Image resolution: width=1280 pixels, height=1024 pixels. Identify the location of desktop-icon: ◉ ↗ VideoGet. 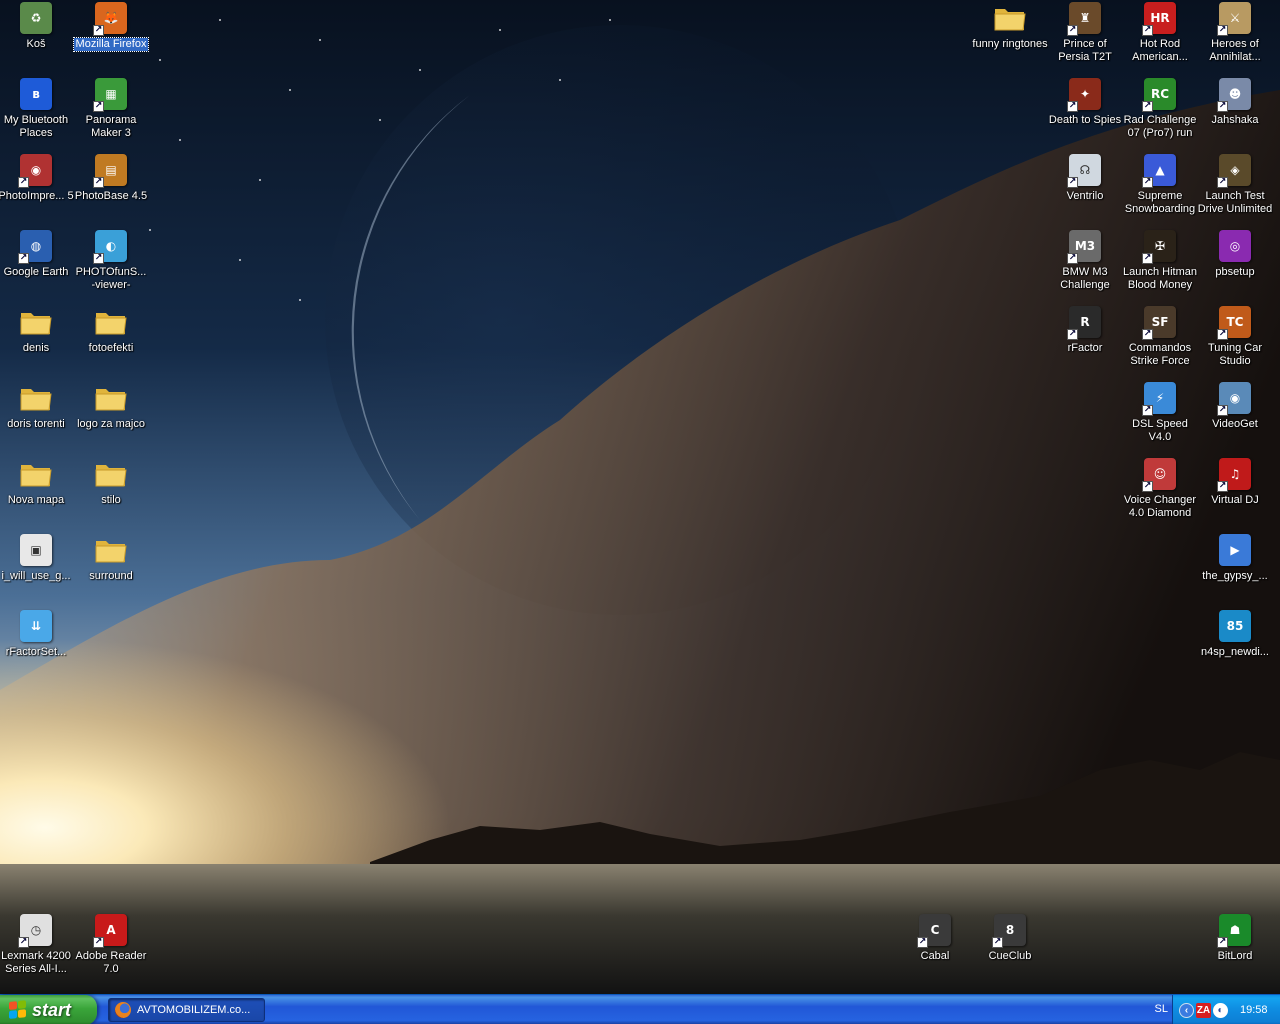
(1235, 406).